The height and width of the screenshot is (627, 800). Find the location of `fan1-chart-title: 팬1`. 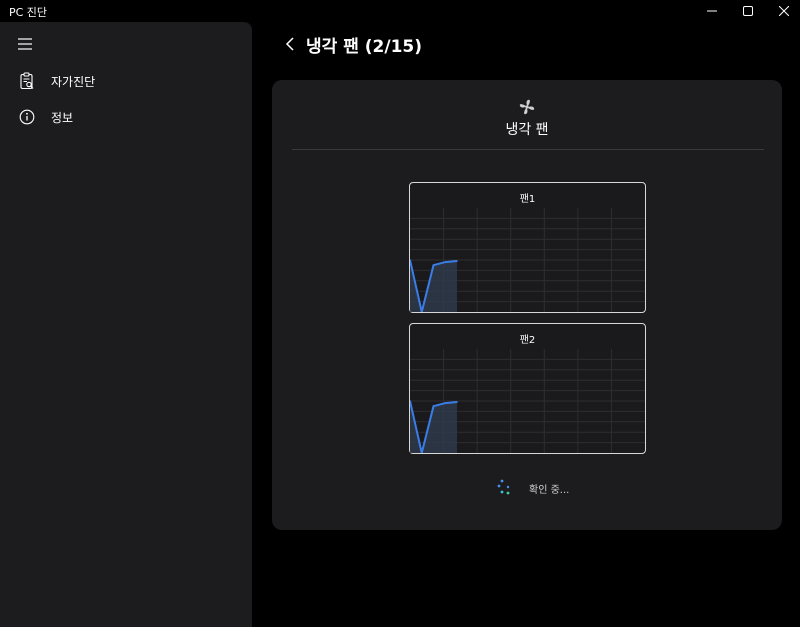

fan1-chart-title: 팬1 is located at coordinates (527, 199).